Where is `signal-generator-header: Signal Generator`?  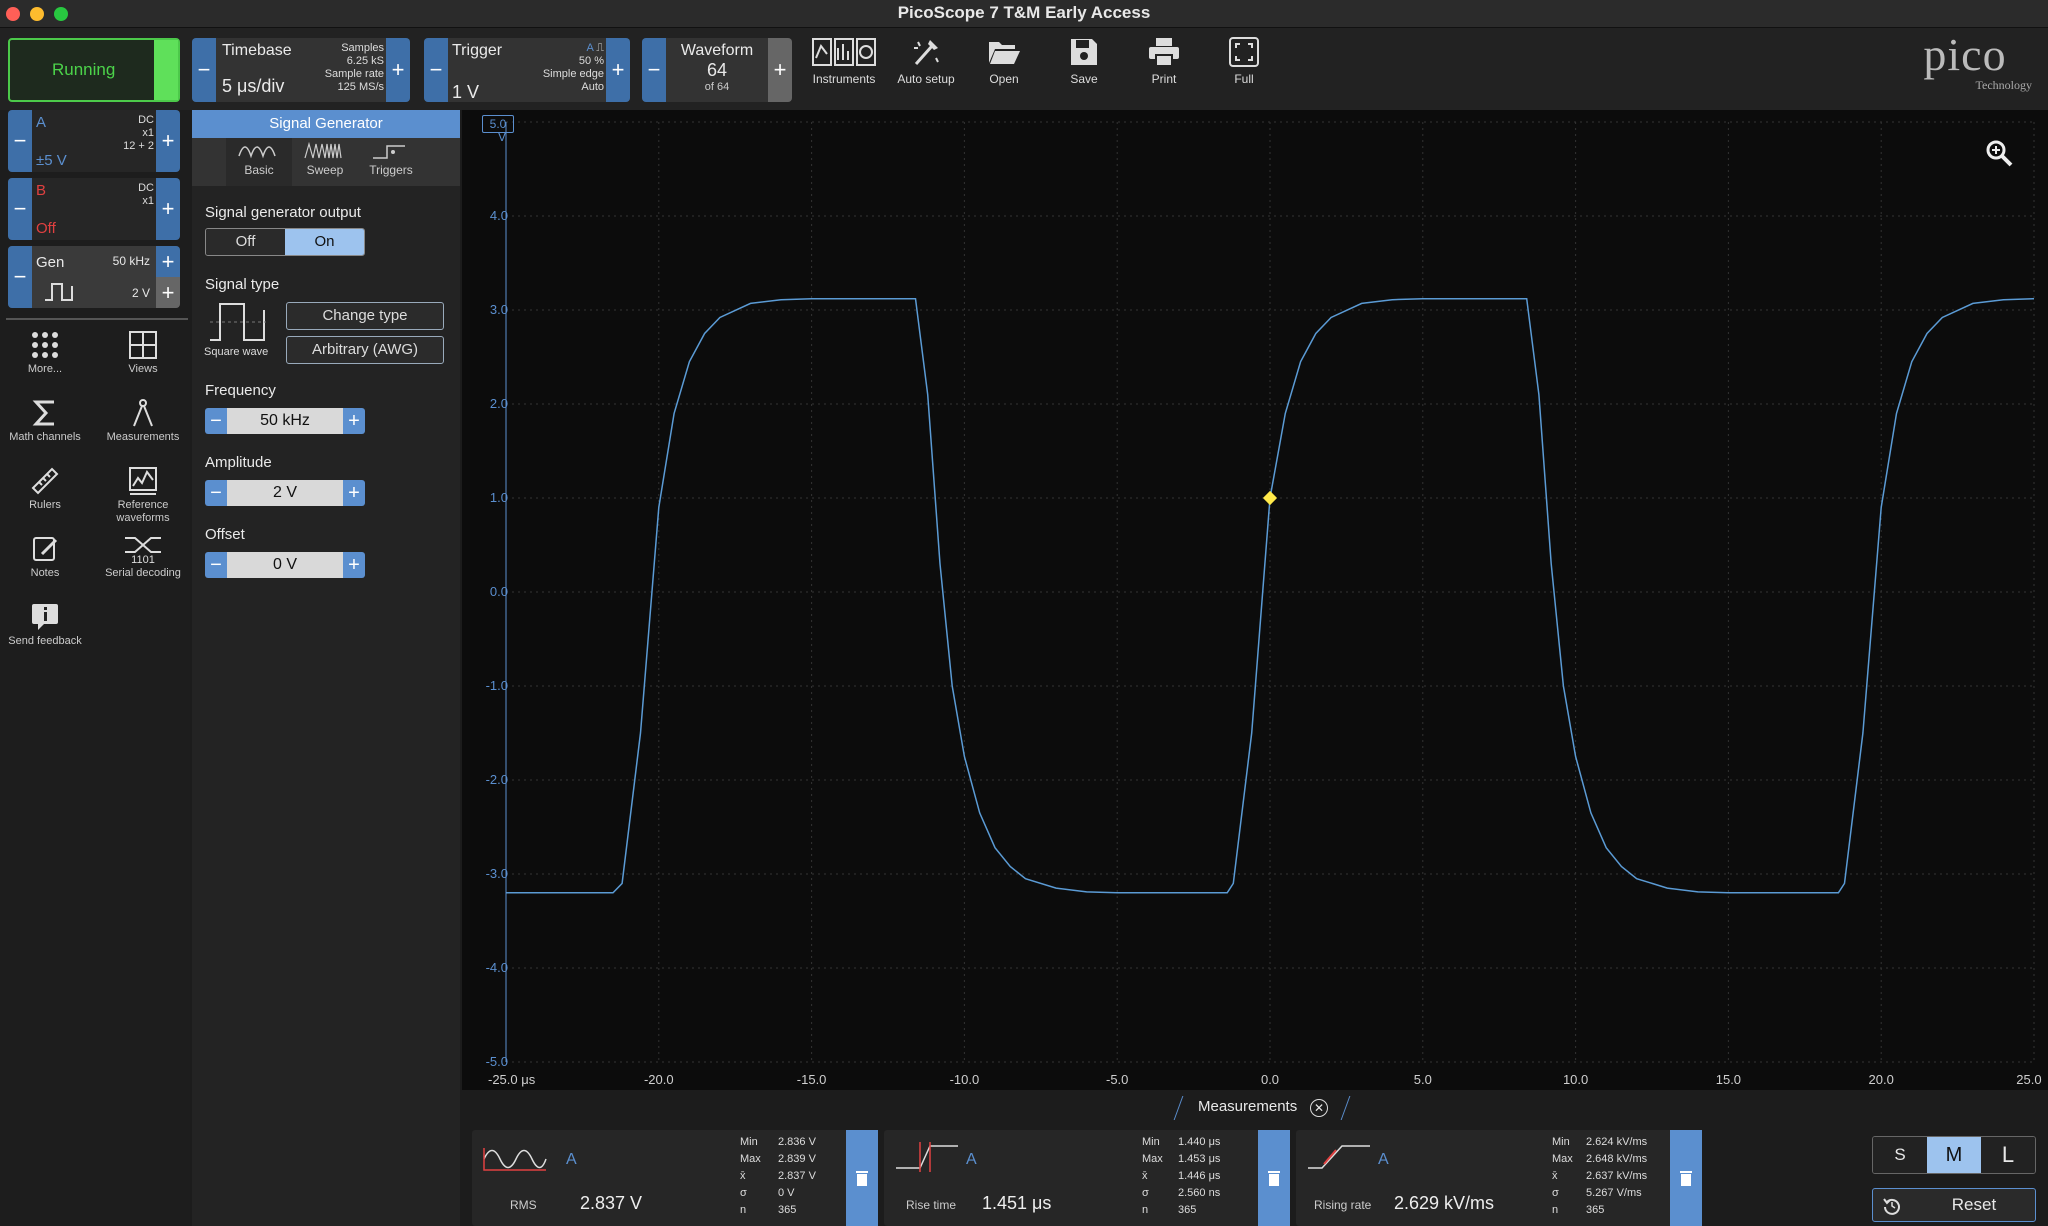
signal-generator-header: Signal Generator is located at coordinates (326, 124).